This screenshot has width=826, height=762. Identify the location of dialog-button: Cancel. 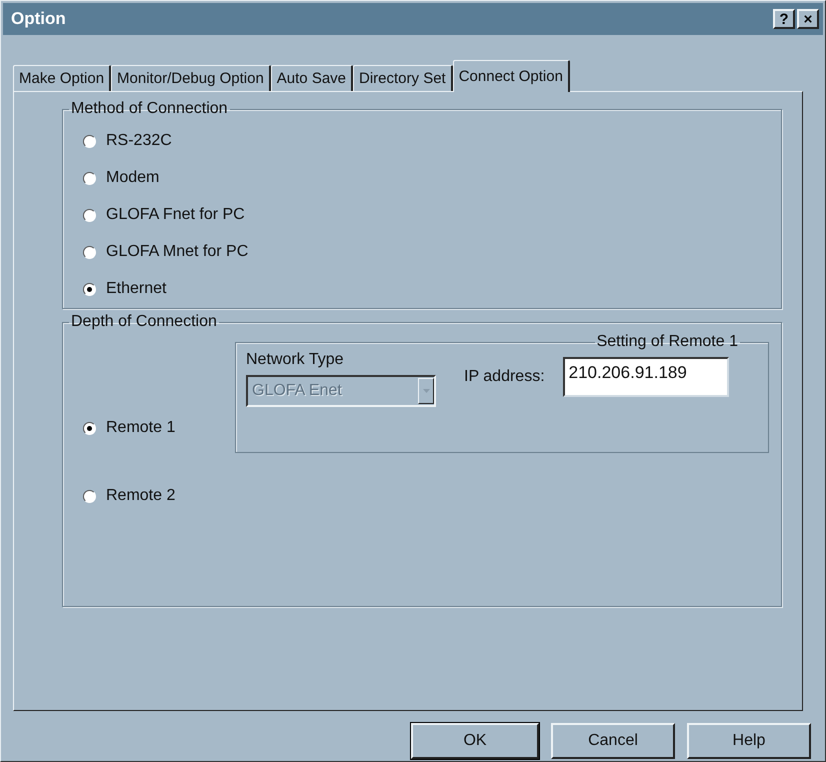
(613, 741).